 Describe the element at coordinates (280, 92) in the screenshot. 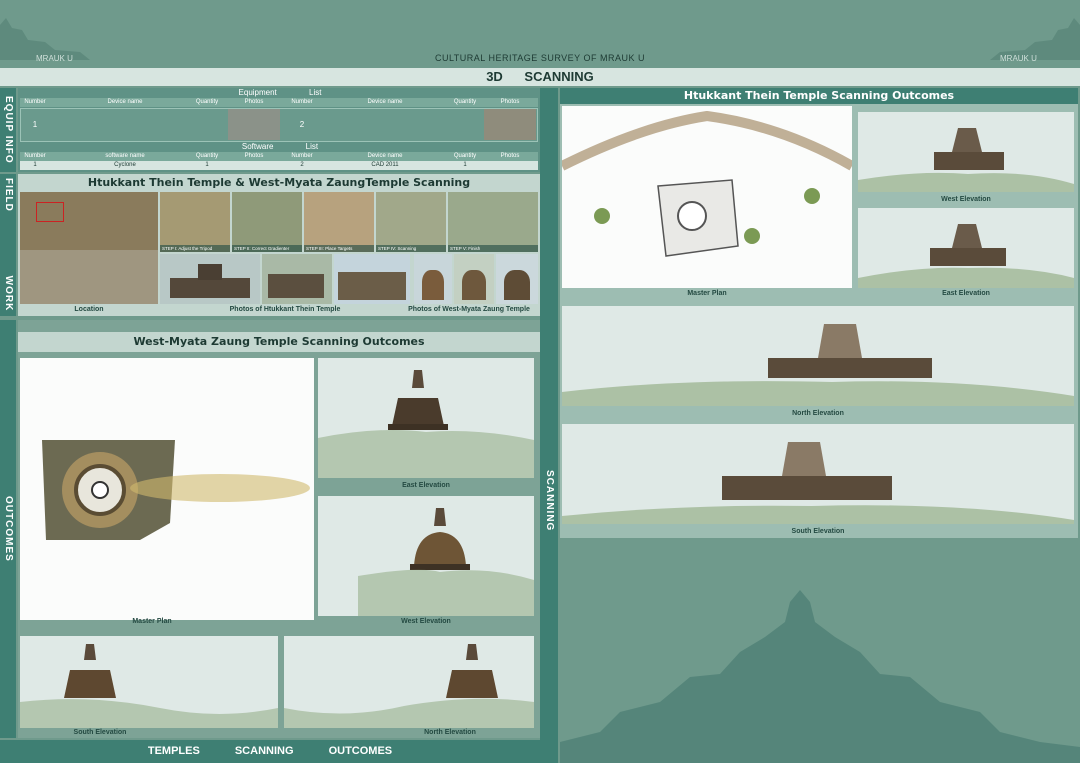

I see `equipment-title: Equipment List` at that location.